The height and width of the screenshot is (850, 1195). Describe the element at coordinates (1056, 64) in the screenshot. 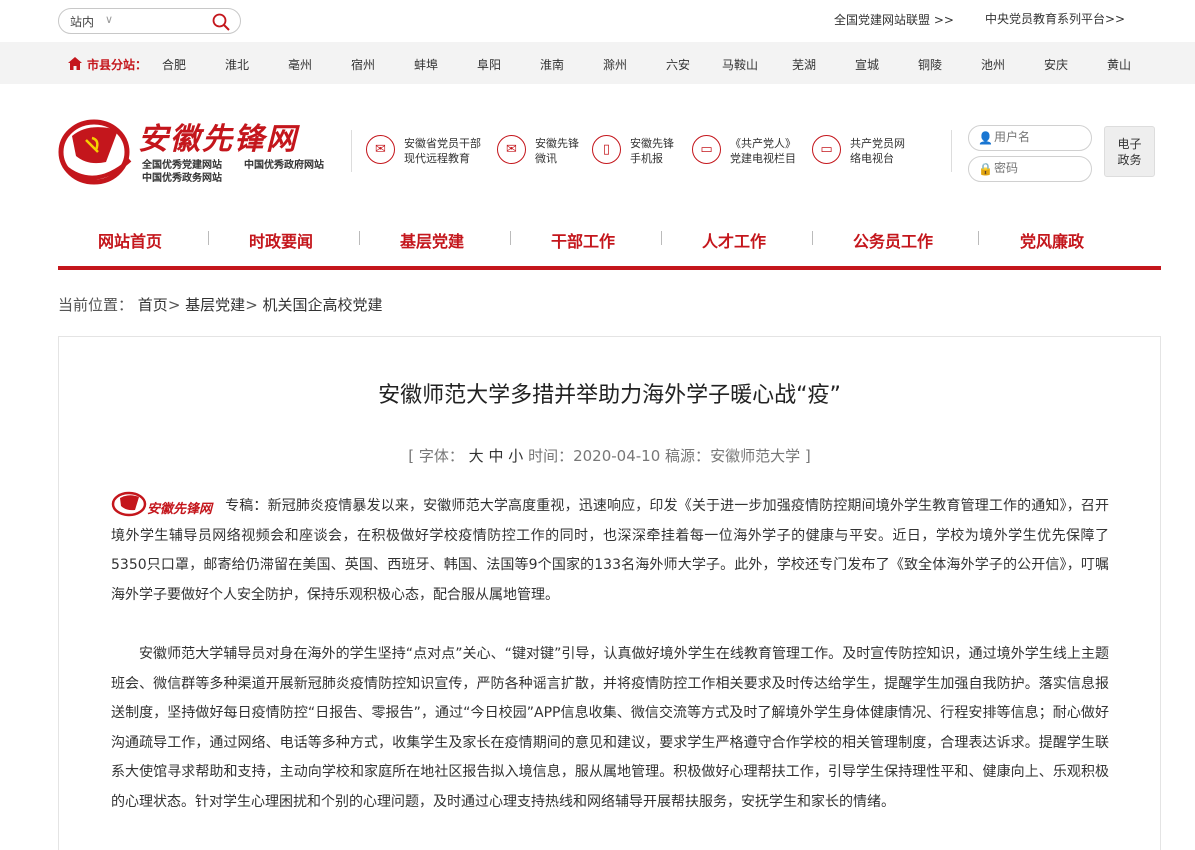

I see `city-link-anqing: 安庆` at that location.